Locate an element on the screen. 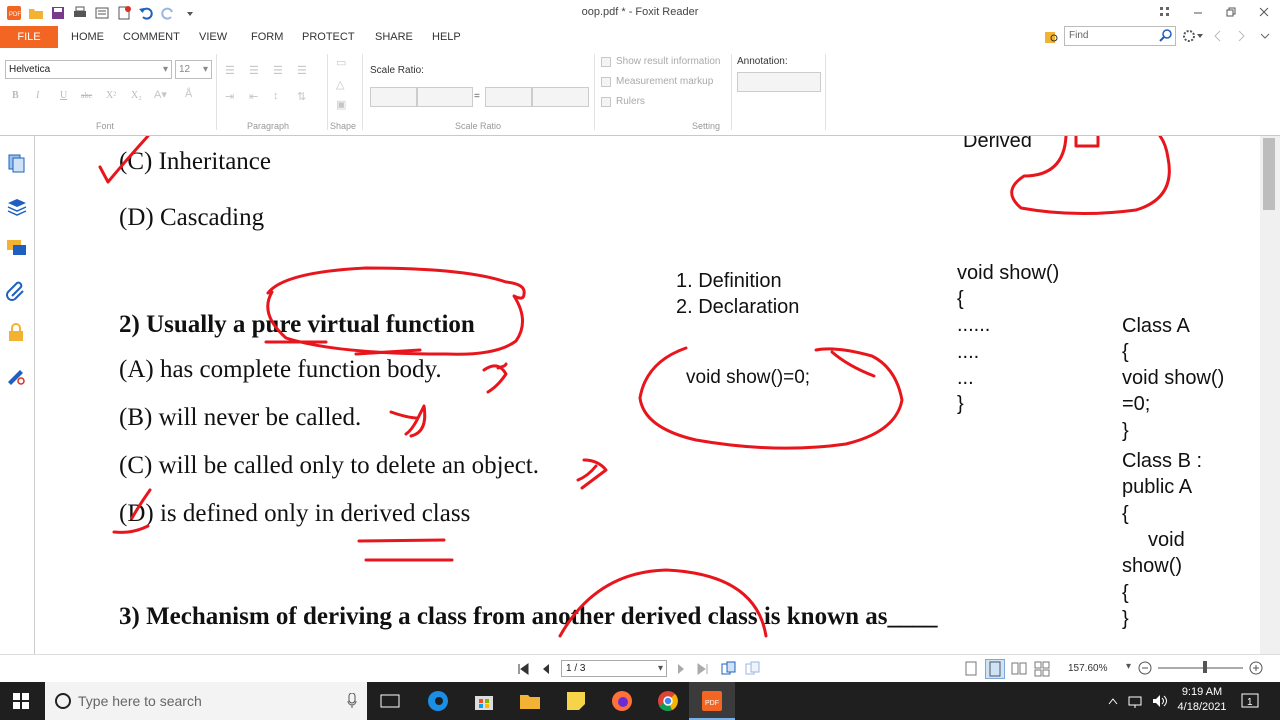 The height and width of the screenshot is (720, 1280). action-center-icon: 1 is located at coordinates (1250, 703).